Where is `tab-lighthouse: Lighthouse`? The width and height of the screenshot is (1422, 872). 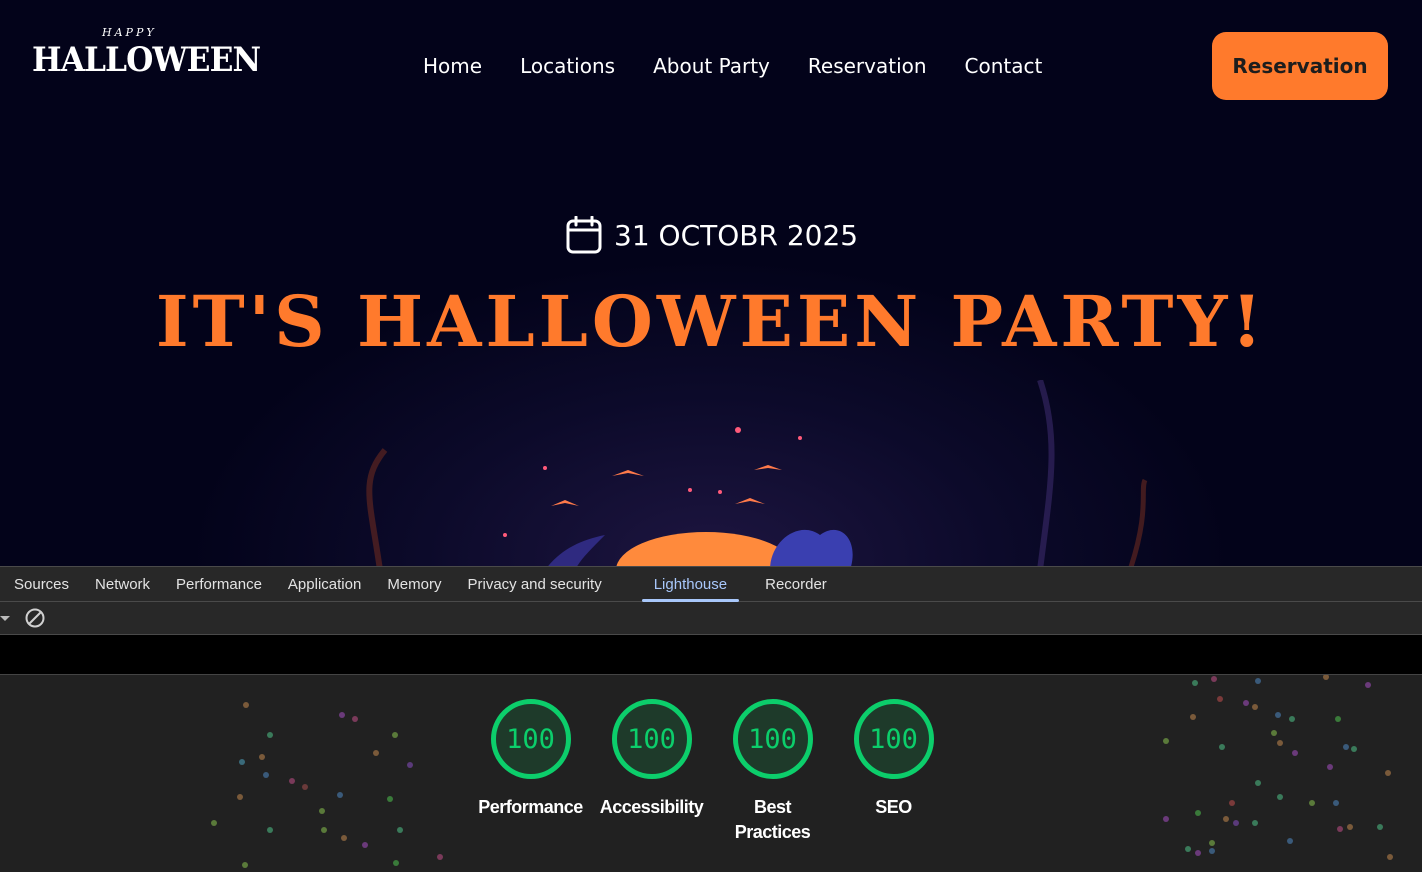
tab-lighthouse: Lighthouse is located at coordinates (690, 584).